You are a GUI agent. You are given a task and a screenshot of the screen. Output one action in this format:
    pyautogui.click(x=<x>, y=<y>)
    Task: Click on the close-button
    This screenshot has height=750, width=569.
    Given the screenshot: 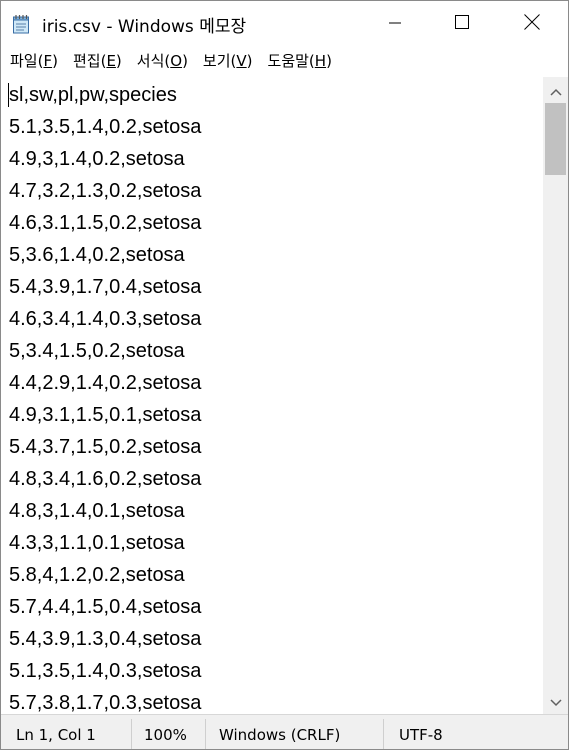 What is the action you would take?
    pyautogui.click(x=532, y=23)
    